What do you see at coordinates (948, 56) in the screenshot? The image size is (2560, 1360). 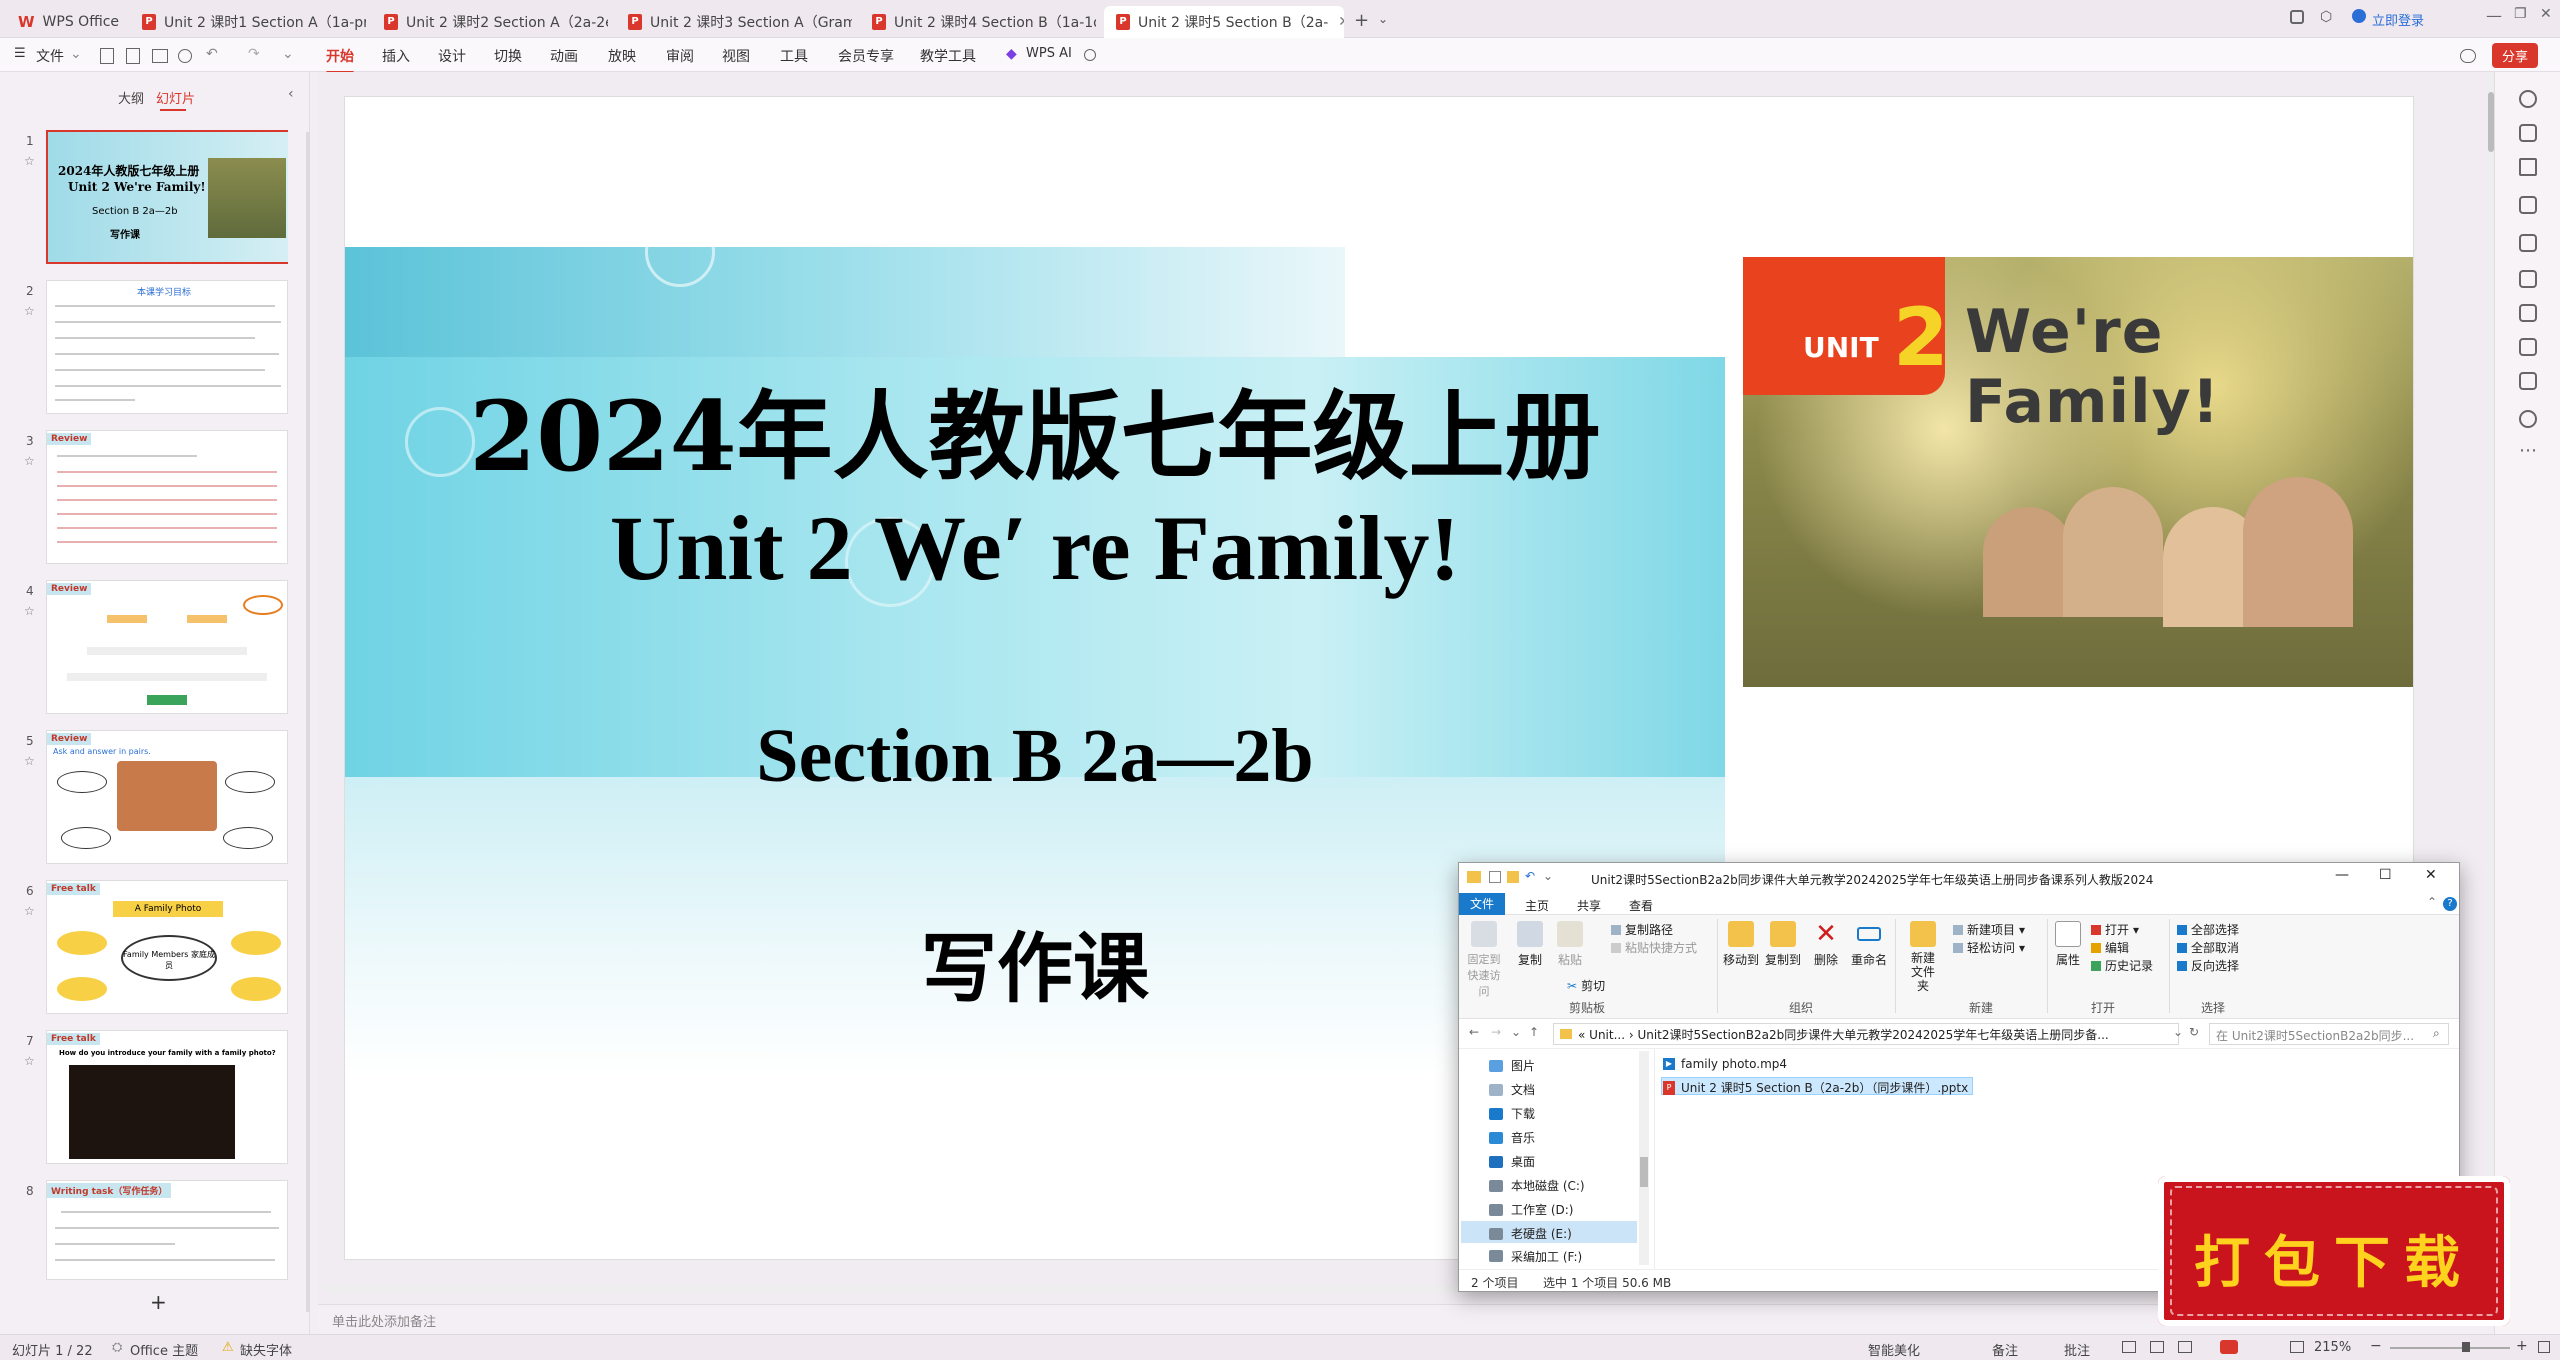 I see `ribbon-tab-teaching: 教学工具` at bounding box center [948, 56].